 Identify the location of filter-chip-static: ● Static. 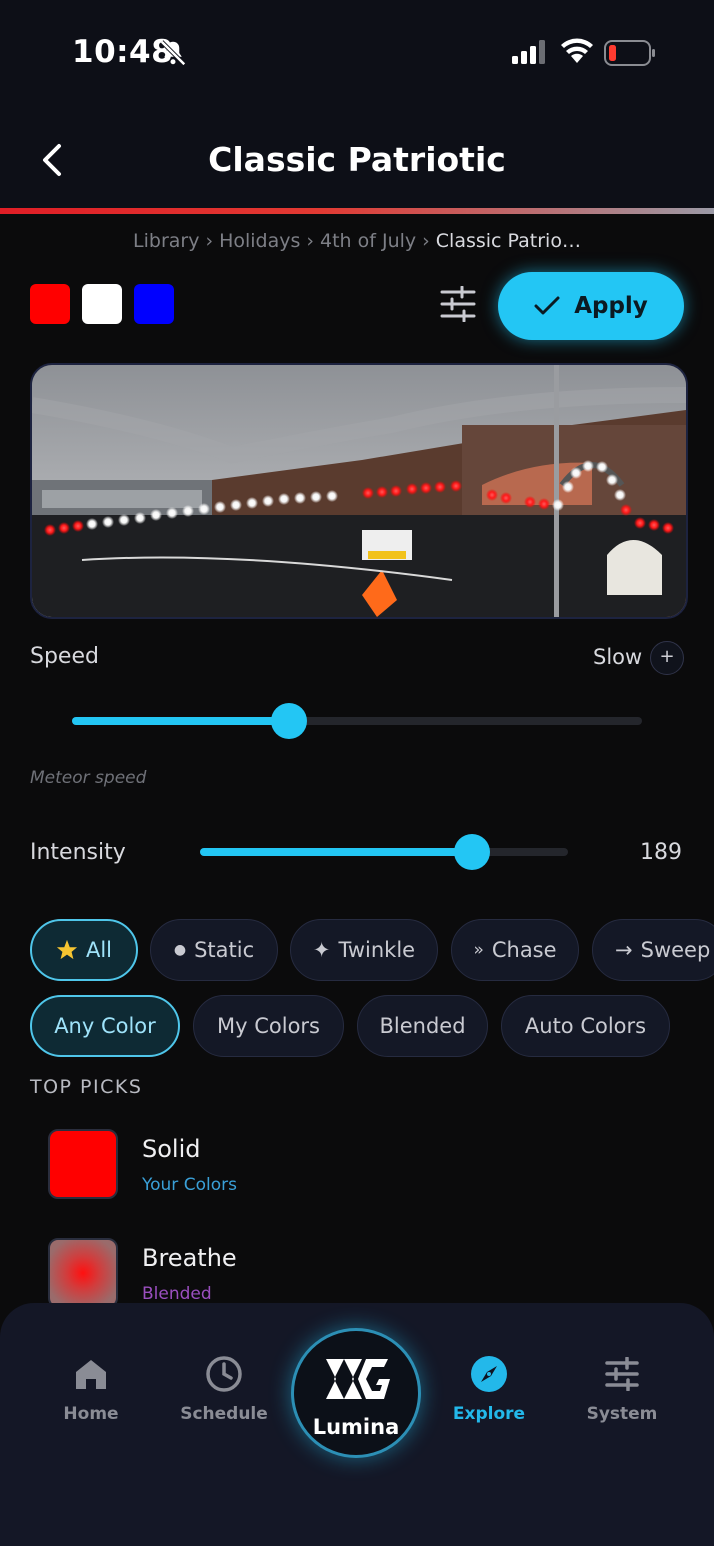
(214, 950).